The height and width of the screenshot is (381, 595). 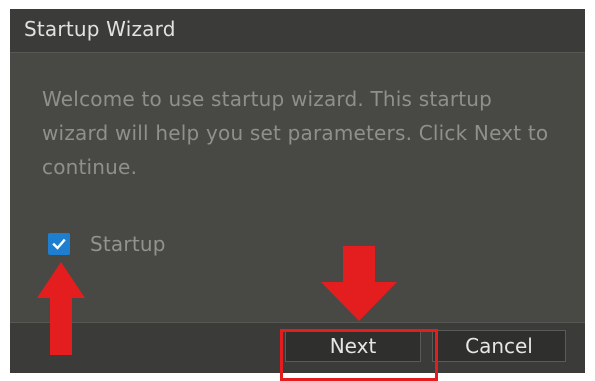 What do you see at coordinates (297, 31) in the screenshot?
I see `dialog-titlebar: Startup Wizard` at bounding box center [297, 31].